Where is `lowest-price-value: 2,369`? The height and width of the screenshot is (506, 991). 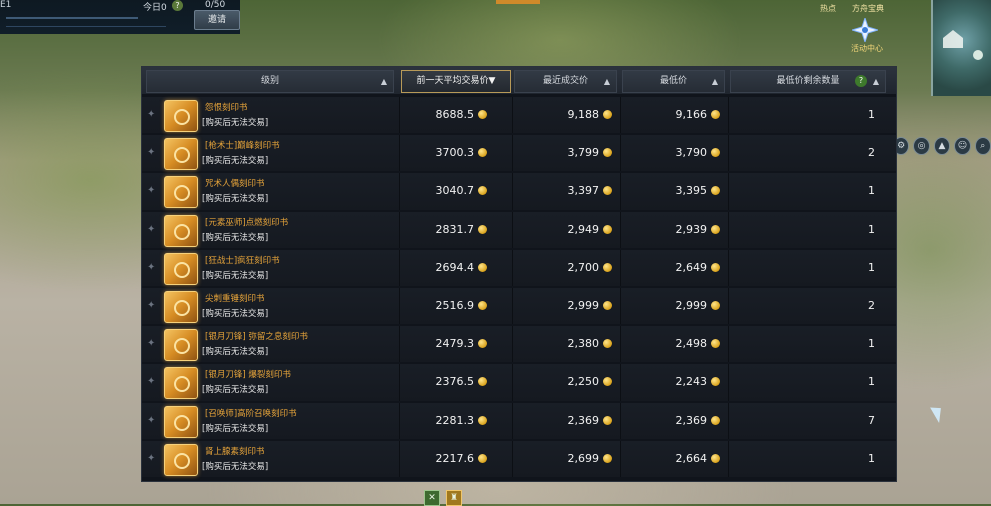 lowest-price-value: 2,369 is located at coordinates (691, 420).